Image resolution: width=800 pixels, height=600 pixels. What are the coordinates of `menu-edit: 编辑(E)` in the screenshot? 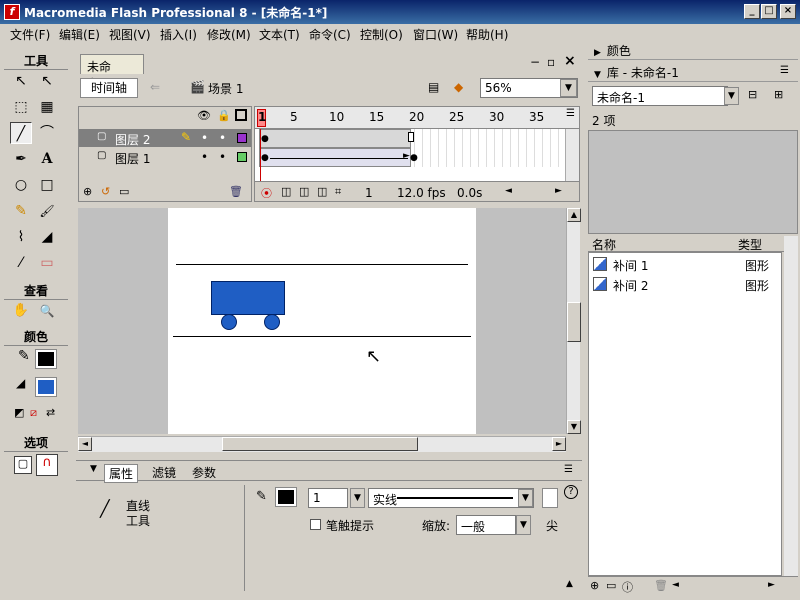 It's located at (79, 34).